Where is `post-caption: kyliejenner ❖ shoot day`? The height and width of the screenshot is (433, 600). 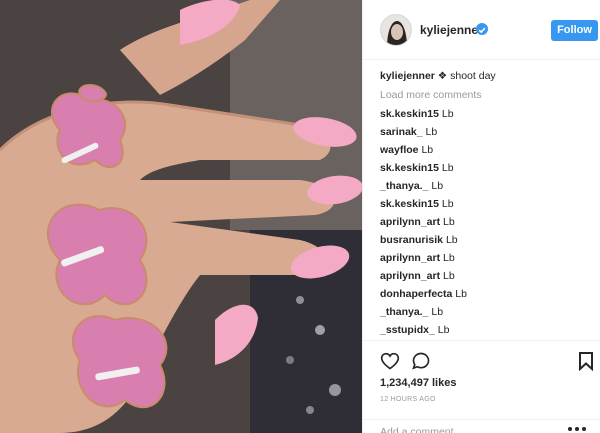 post-caption: kyliejenner ❖ shoot day is located at coordinates (487, 76).